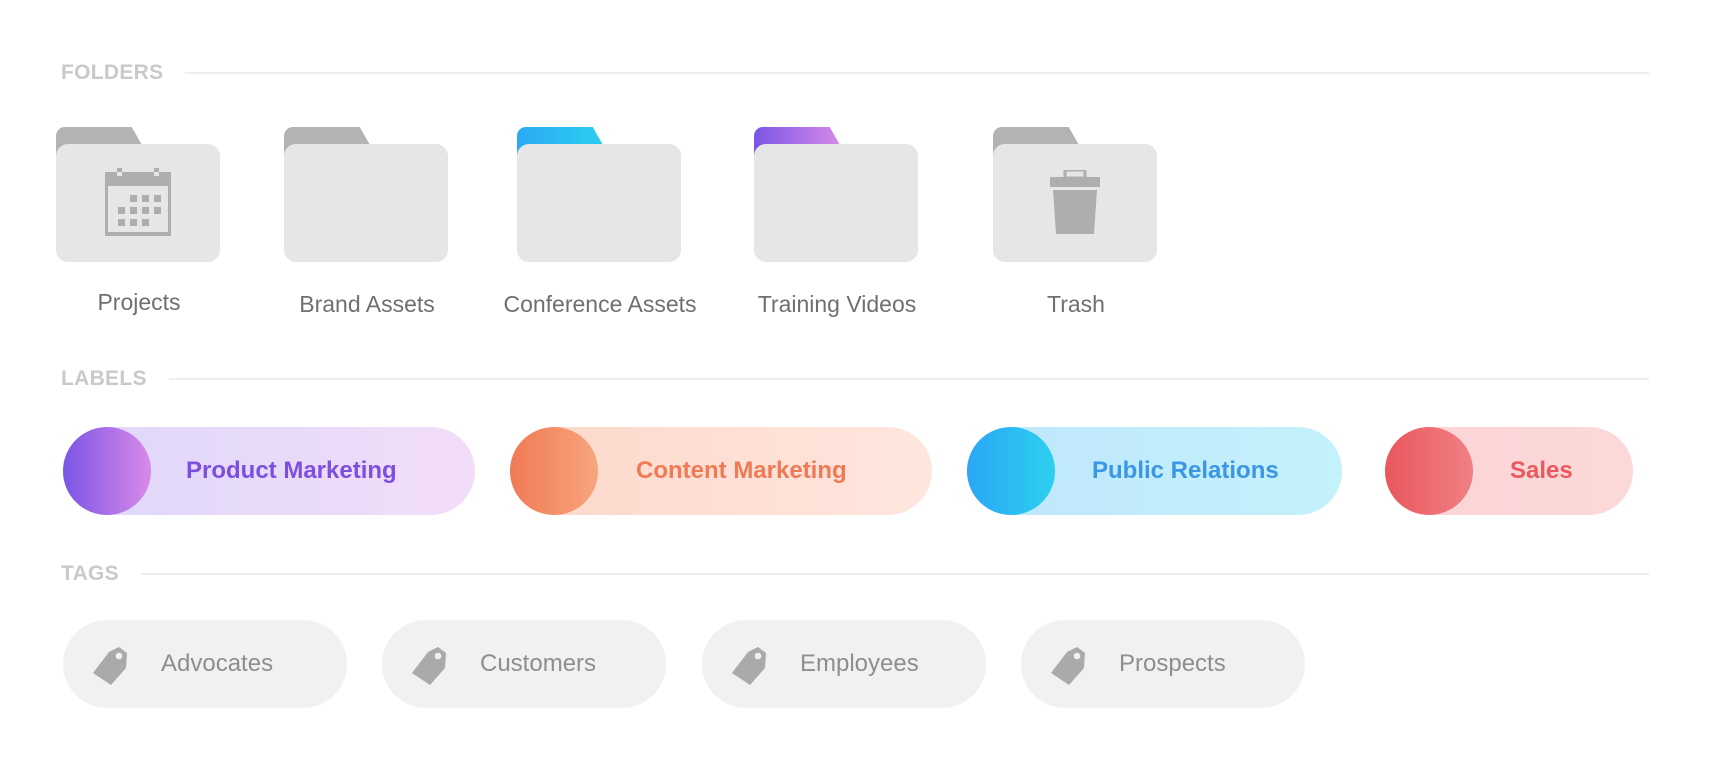  Describe the element at coordinates (600, 304) in the screenshot. I see `folder-label: Conference Assets` at that location.